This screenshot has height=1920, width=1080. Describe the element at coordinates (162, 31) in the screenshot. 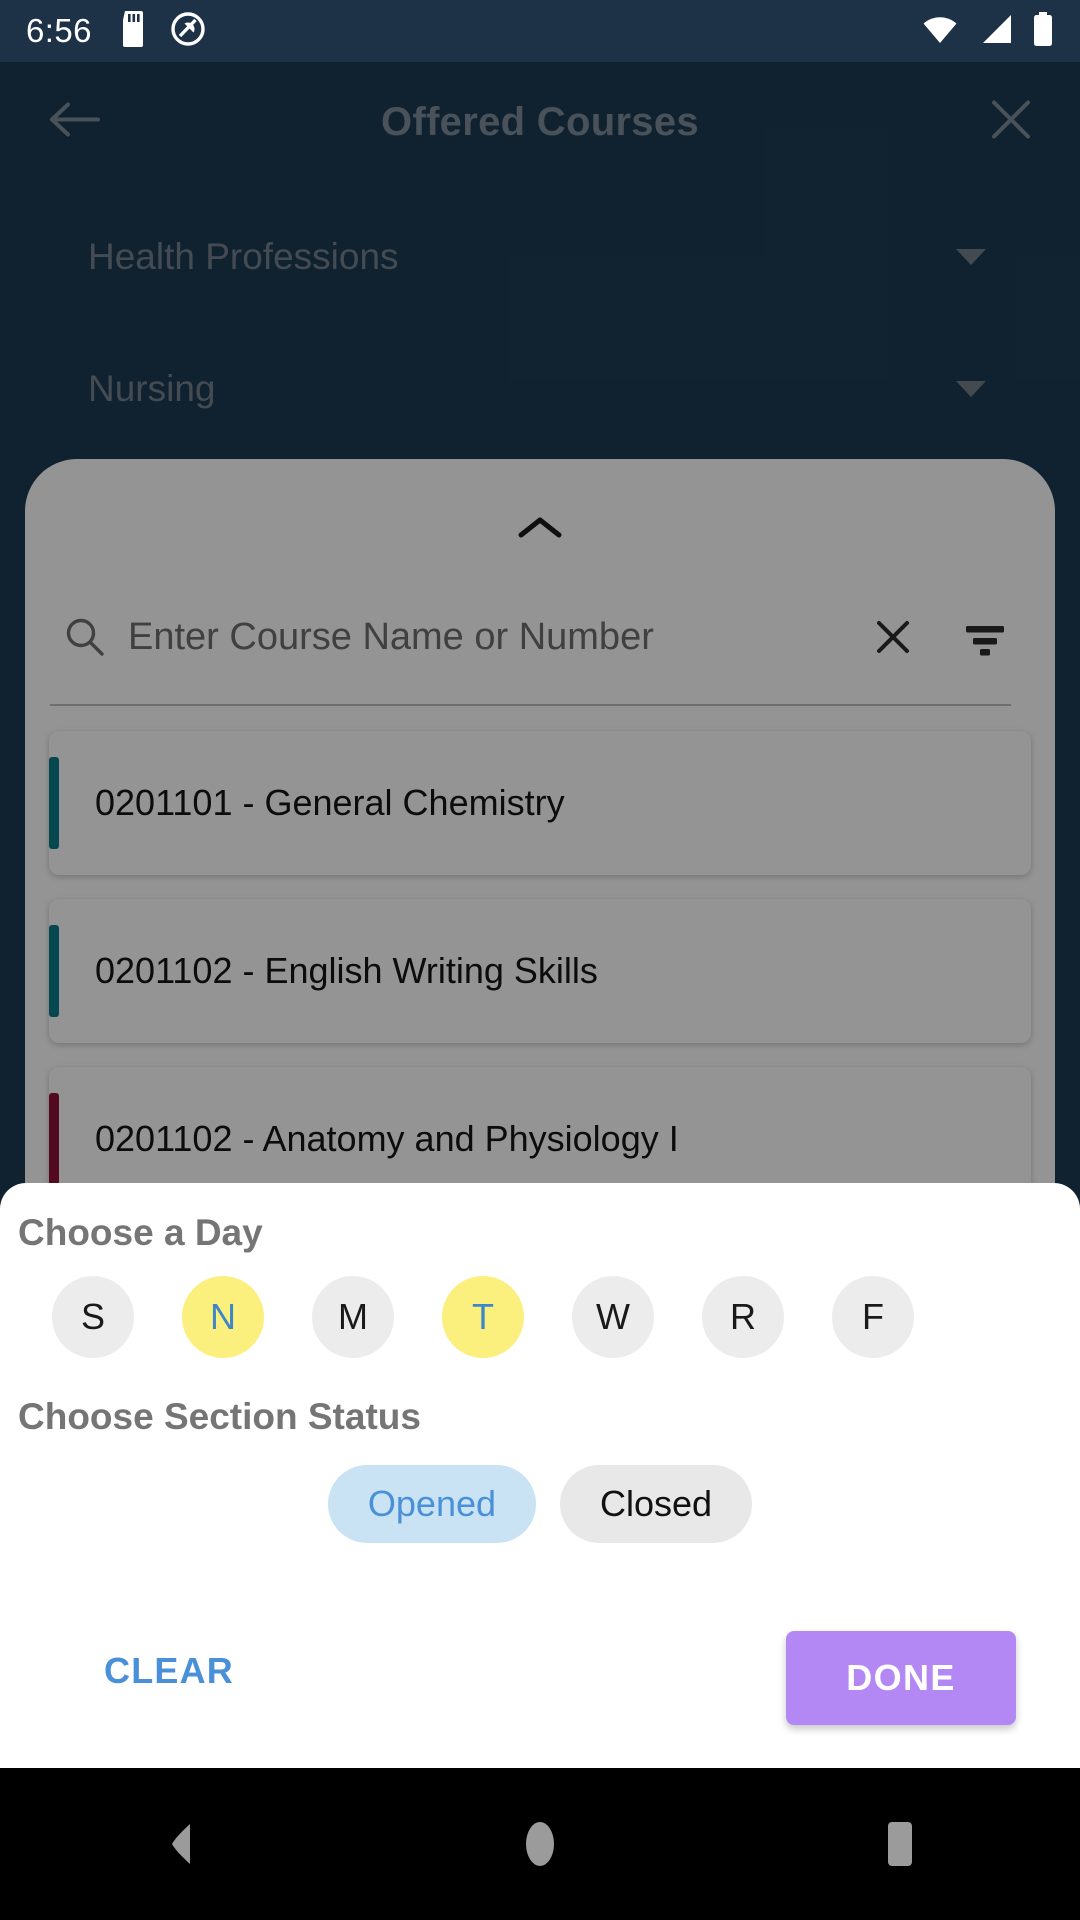

I see `status-left-icons` at that location.